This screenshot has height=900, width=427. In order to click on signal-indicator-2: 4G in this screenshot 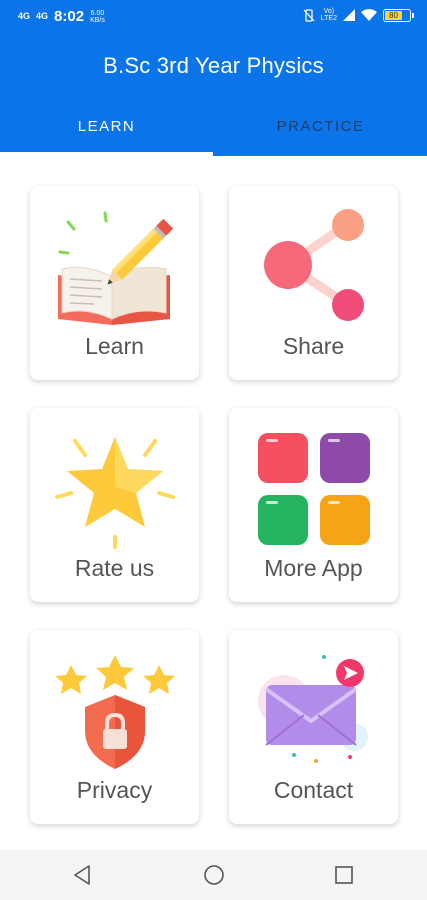, I will do `click(42, 16)`.